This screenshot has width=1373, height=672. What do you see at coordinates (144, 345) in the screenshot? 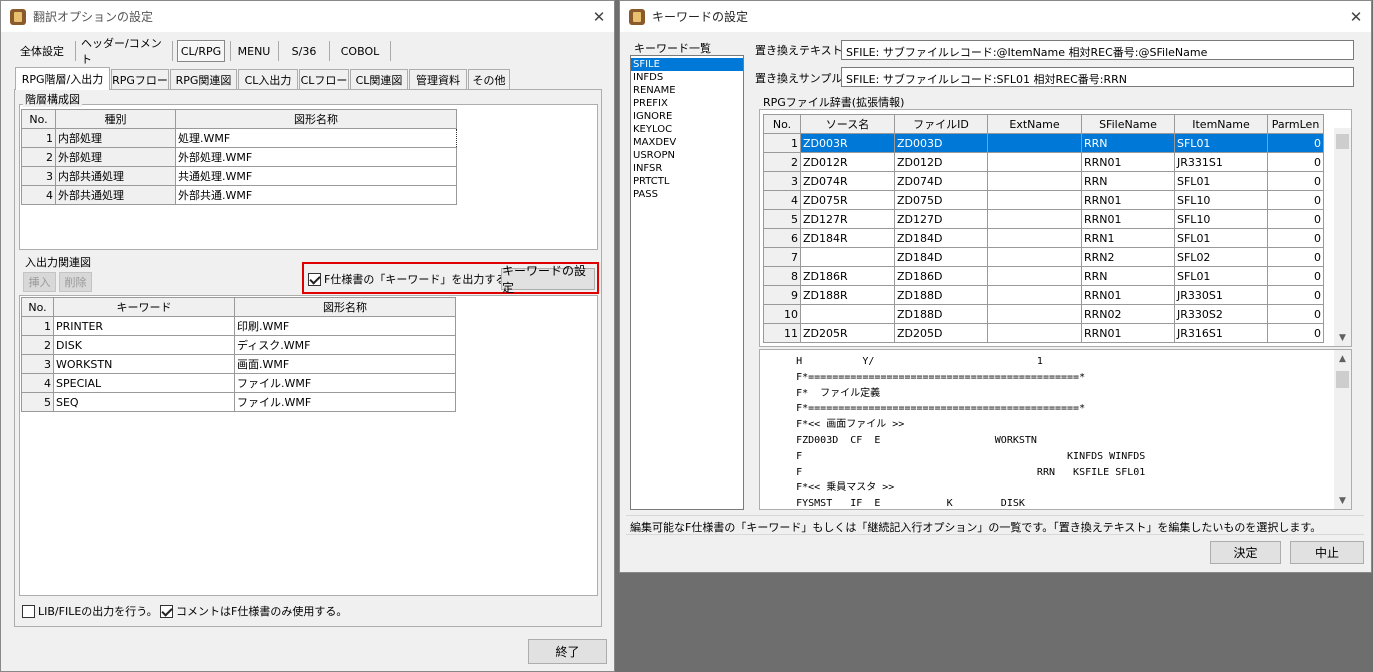
I see `keyword-cell: DISK` at bounding box center [144, 345].